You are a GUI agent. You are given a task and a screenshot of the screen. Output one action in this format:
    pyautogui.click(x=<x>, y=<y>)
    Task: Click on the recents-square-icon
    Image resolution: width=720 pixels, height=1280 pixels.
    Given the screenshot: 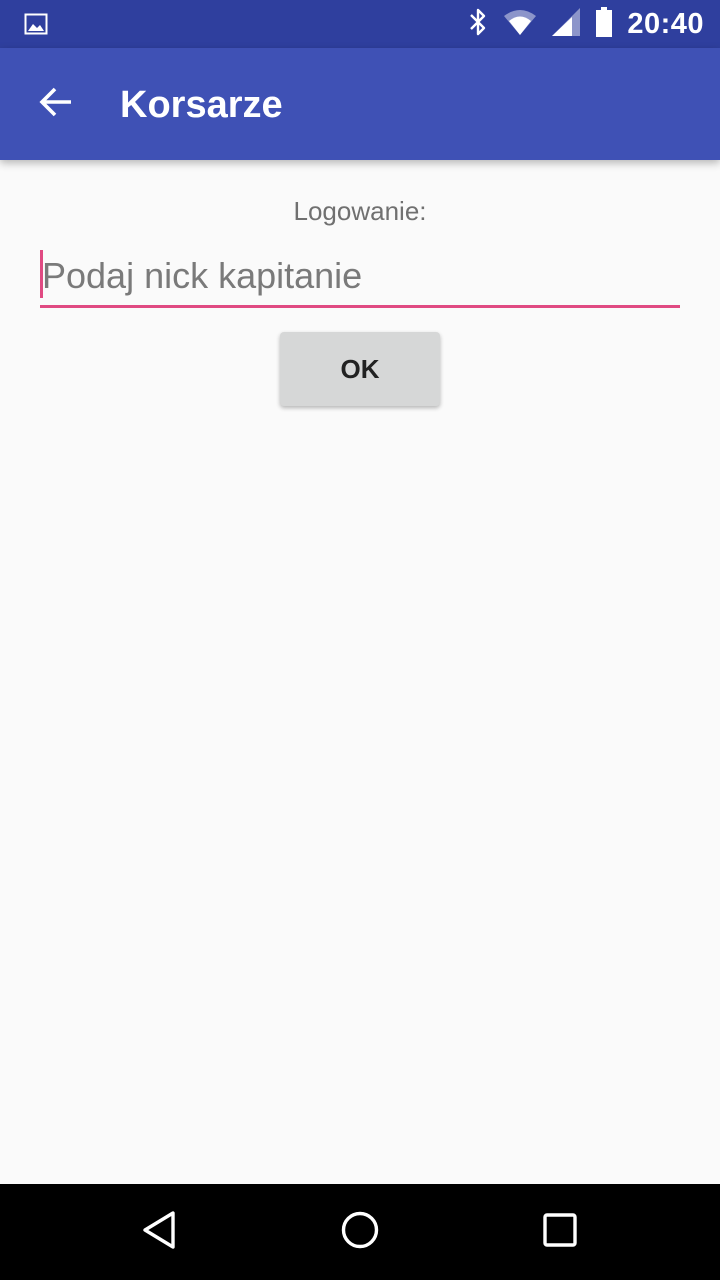 What is the action you would take?
    pyautogui.click(x=560, y=1232)
    